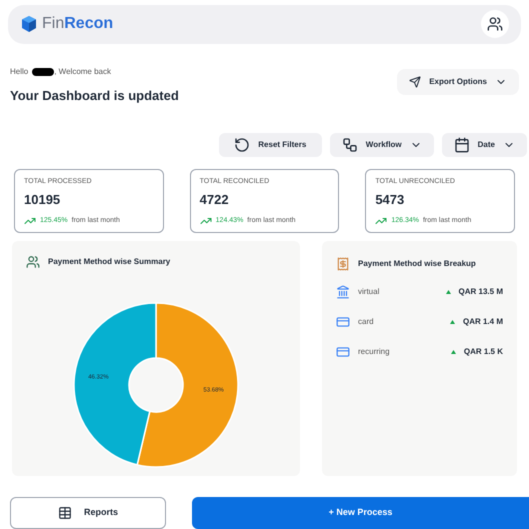  Describe the element at coordinates (343, 292) in the screenshot. I see `bank-icon` at that location.